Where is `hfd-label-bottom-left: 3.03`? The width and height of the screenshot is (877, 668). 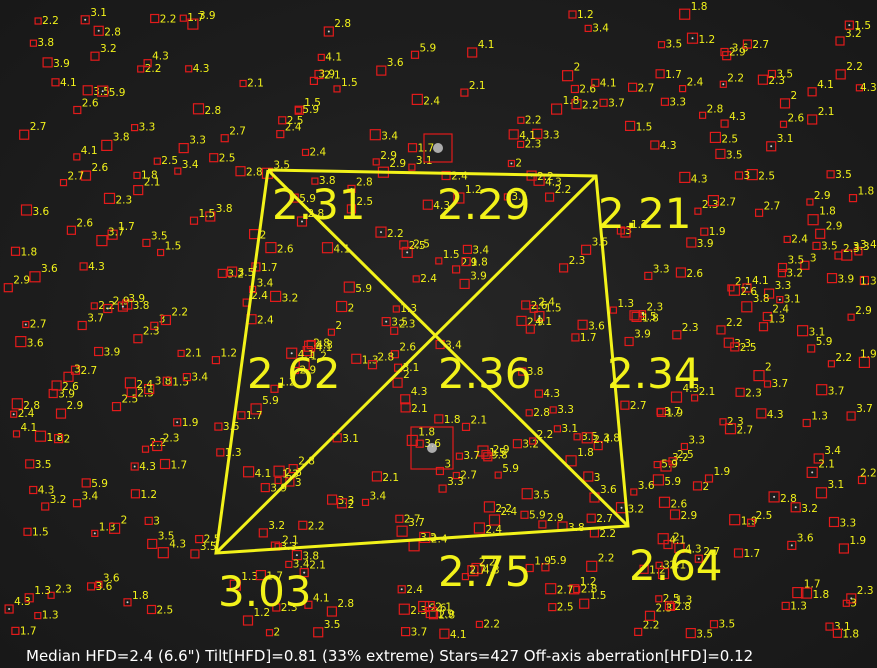
hfd-label-bottom-left: 3.03 is located at coordinates (265, 591).